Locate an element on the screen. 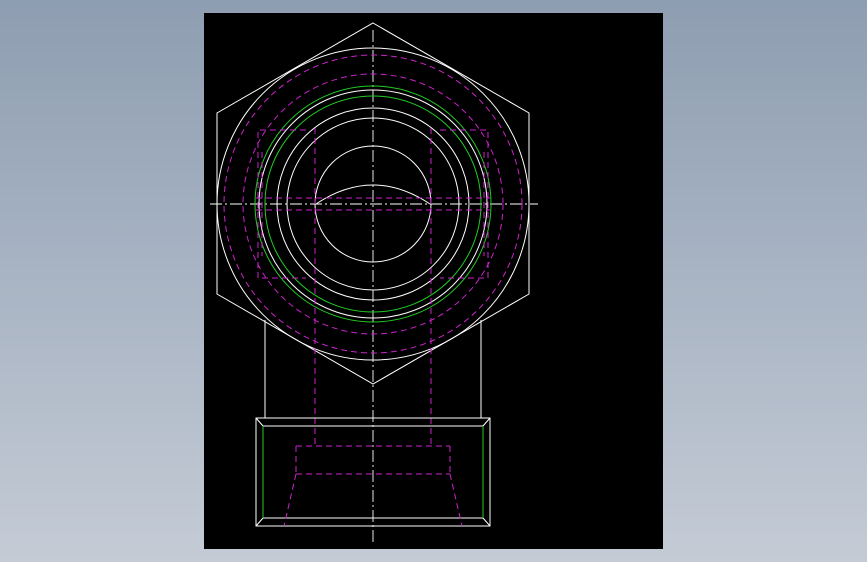 This screenshot has width=867, height=562. chamfer-tr is located at coordinates (486, 422).